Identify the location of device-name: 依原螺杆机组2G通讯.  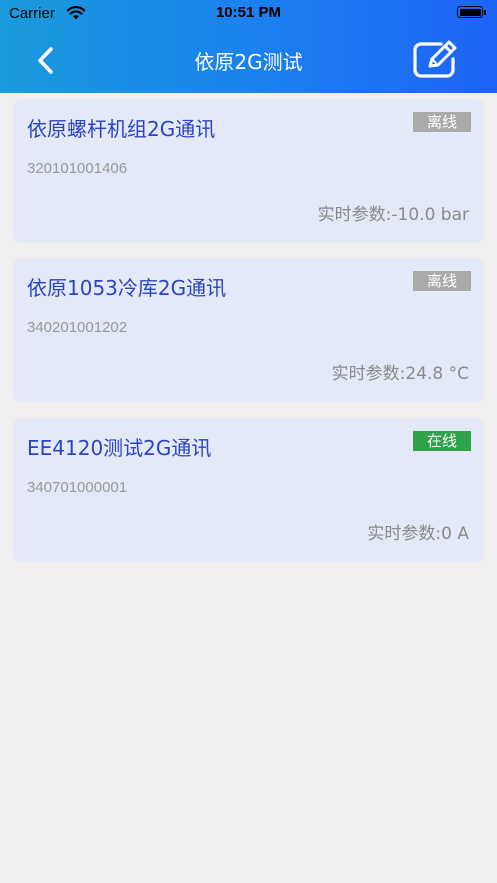
(121, 129).